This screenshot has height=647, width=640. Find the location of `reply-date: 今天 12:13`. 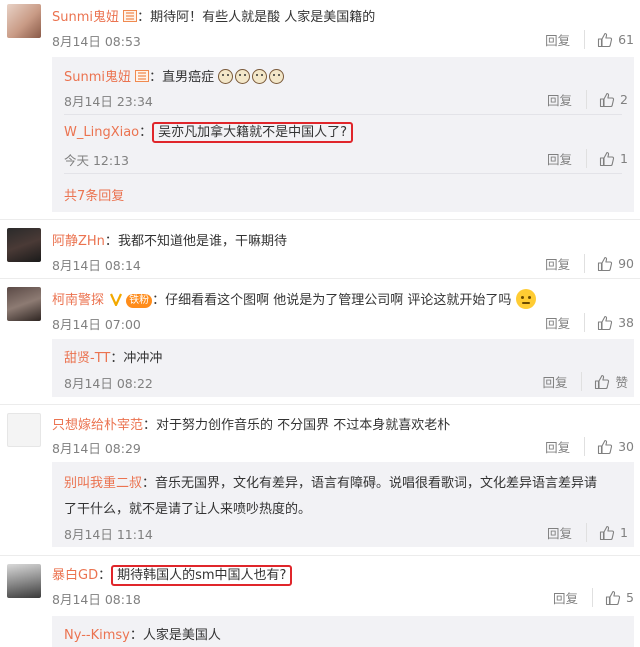

reply-date: 今天 12:13 is located at coordinates (96, 160).